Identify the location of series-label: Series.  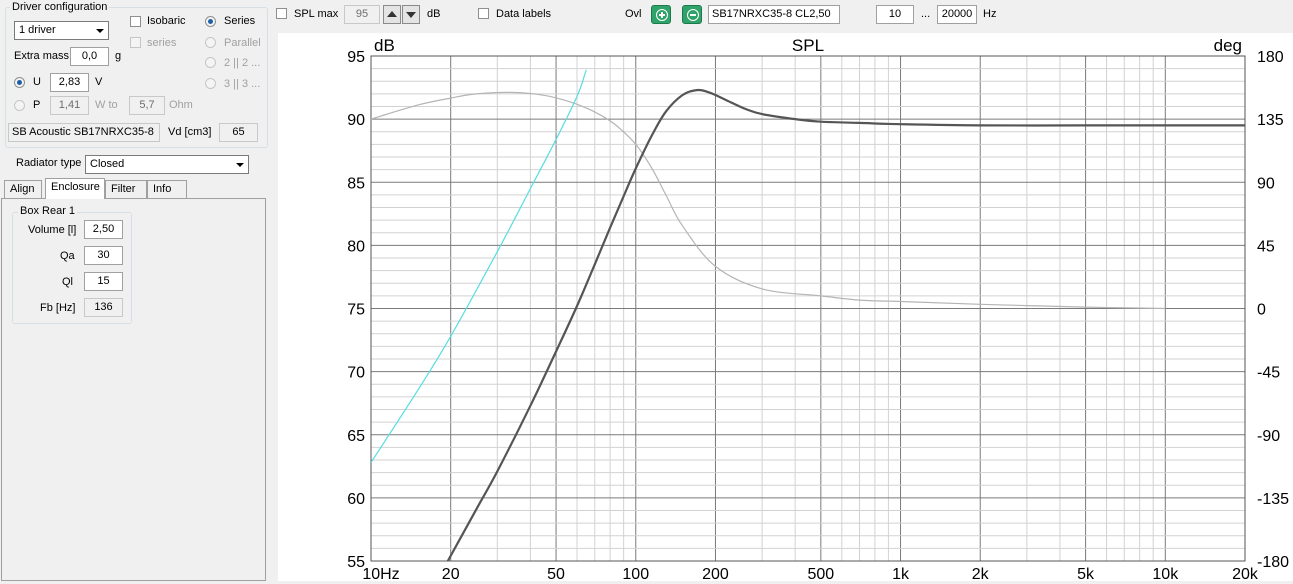
(240, 21).